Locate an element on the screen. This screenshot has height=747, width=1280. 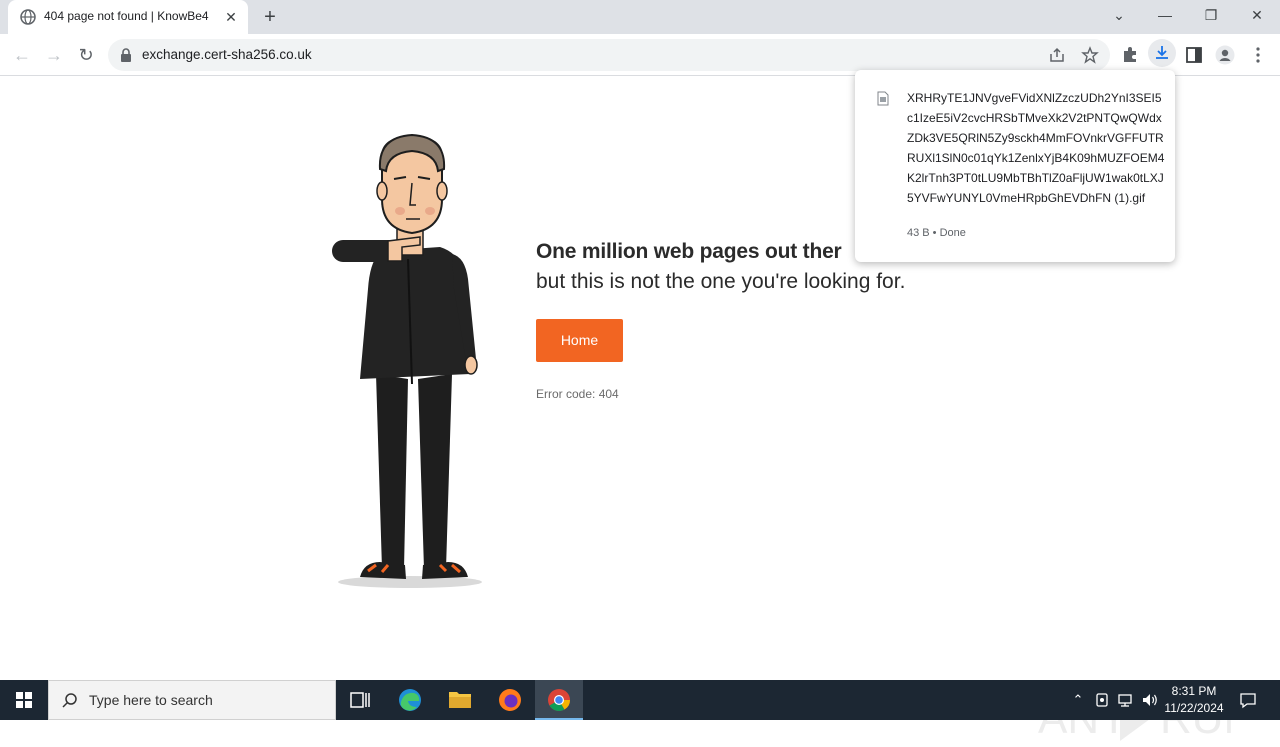
chrome-taskbar-button is located at coordinates (559, 700).